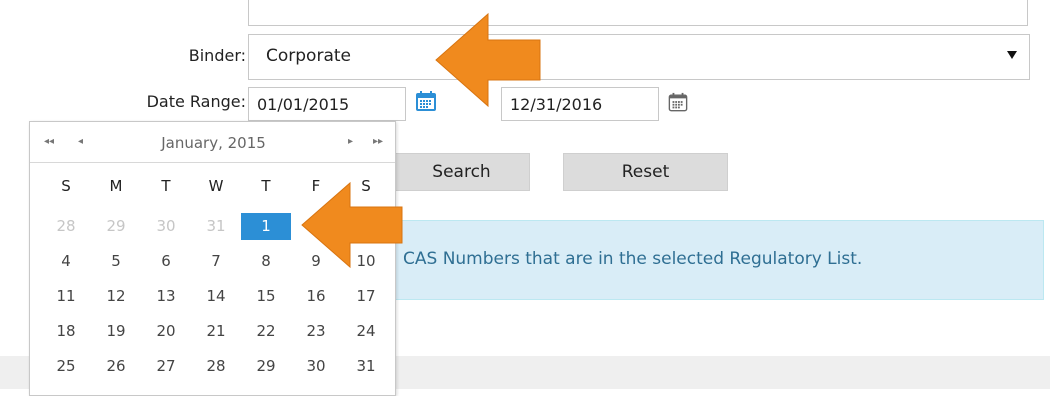 This screenshot has width=1050, height=396. I want to click on calendar-day: 24, so click(366, 331).